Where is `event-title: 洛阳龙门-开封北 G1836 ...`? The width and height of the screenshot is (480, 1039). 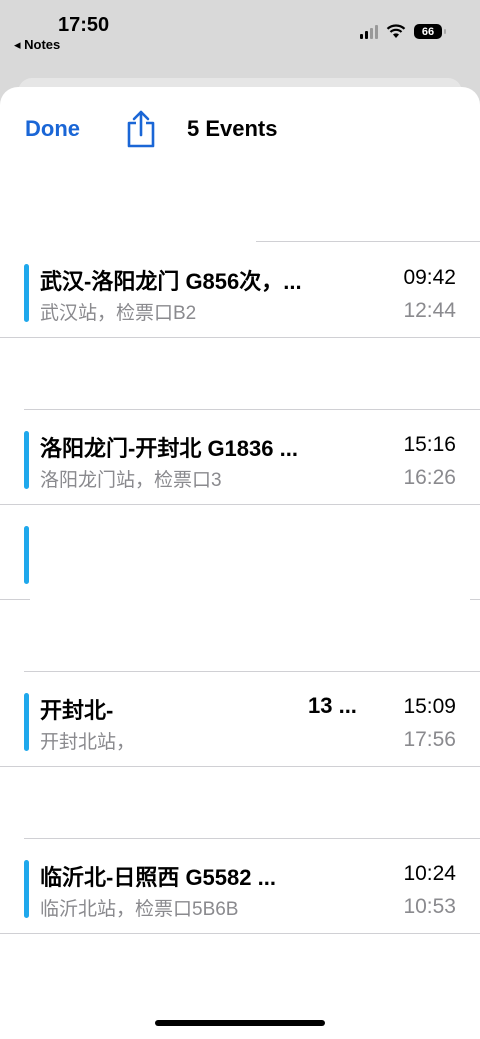 event-title: 洛阳龙门-开封北 G1836 ... is located at coordinates (169, 448).